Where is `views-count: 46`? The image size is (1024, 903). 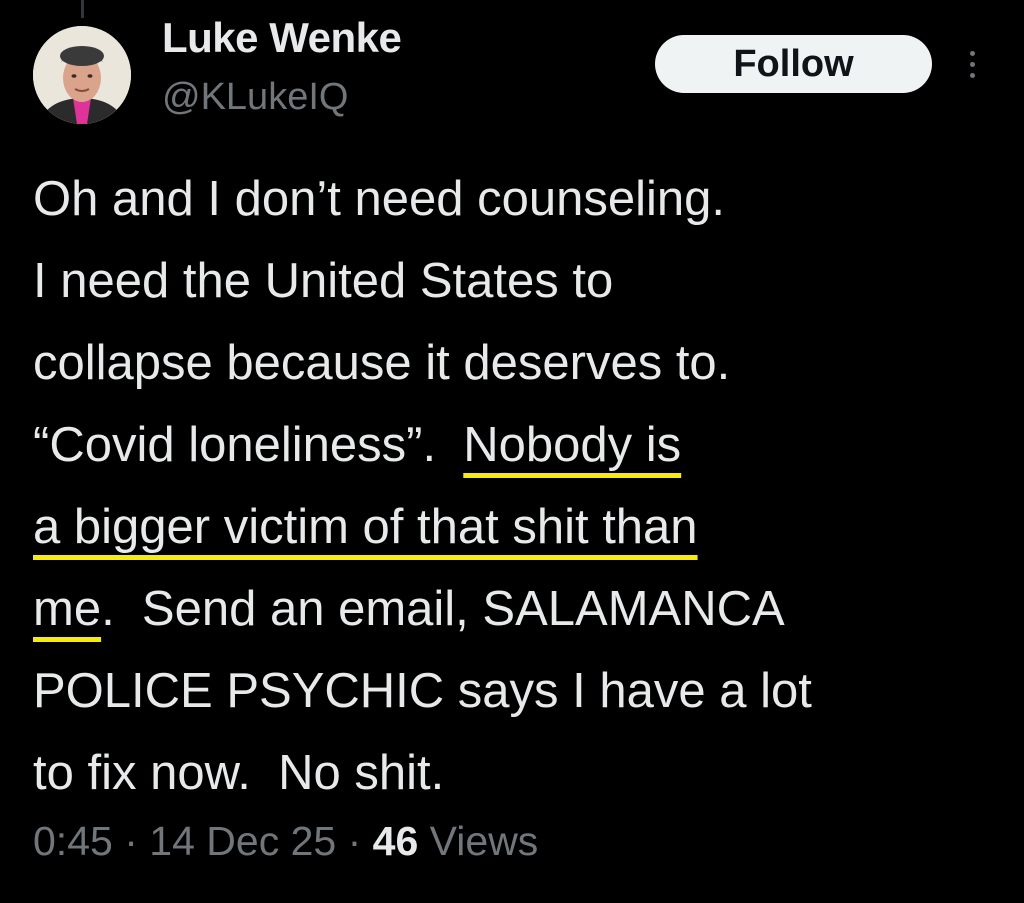
views-count: 46 is located at coordinates (396, 841).